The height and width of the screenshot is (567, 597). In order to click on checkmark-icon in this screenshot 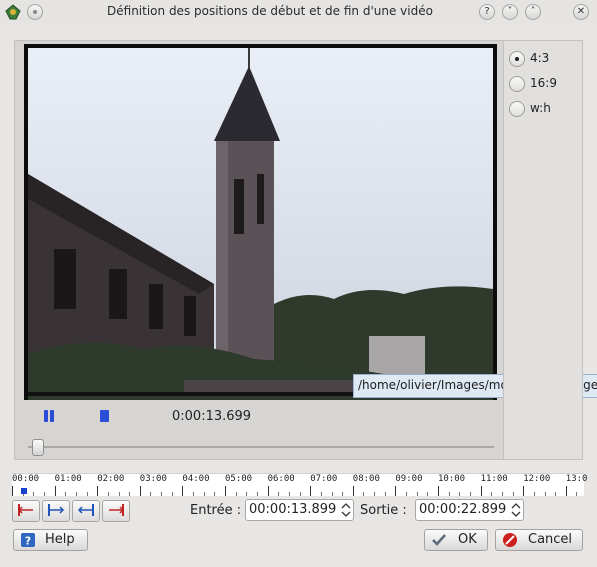, I will do `click(439, 540)`.